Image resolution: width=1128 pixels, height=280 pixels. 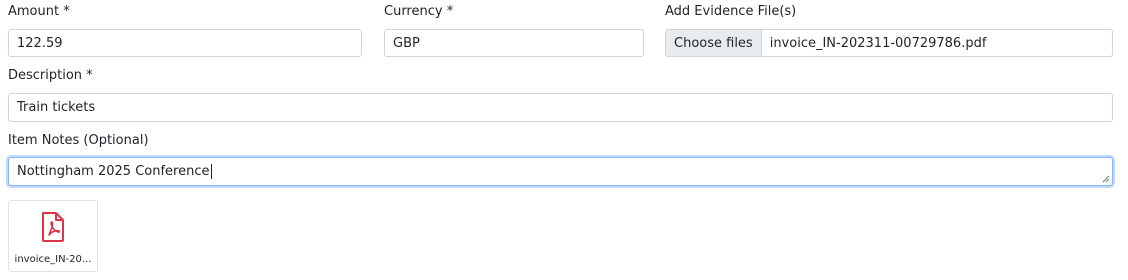 I want to click on amount-input: 122.59, so click(x=185, y=43).